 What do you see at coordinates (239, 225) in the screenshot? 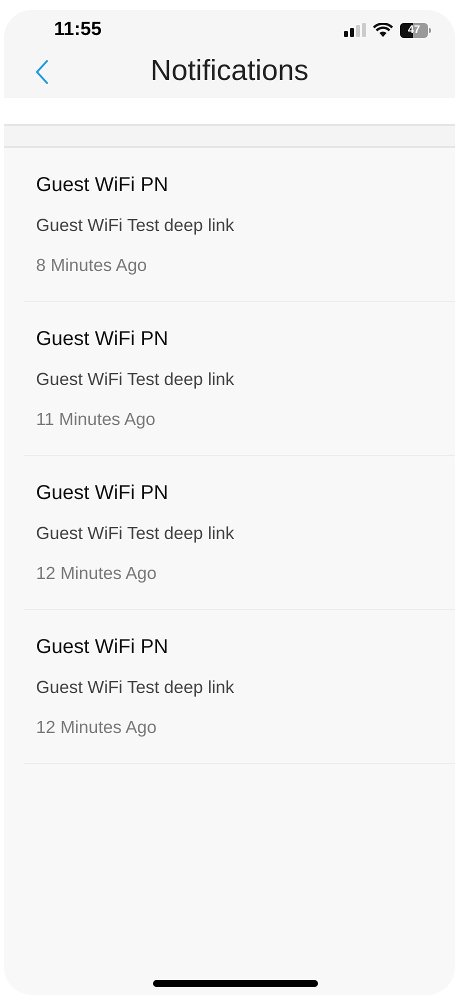
I see `notification-item: Guest WiFi PN Guest WiFi Test deep link 8 Minutes Ago` at bounding box center [239, 225].